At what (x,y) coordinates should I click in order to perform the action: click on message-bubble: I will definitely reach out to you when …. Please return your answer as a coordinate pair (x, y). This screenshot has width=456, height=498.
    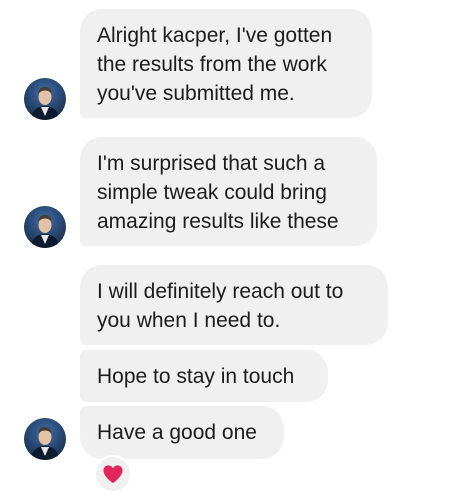
    Looking at the image, I should click on (234, 305).